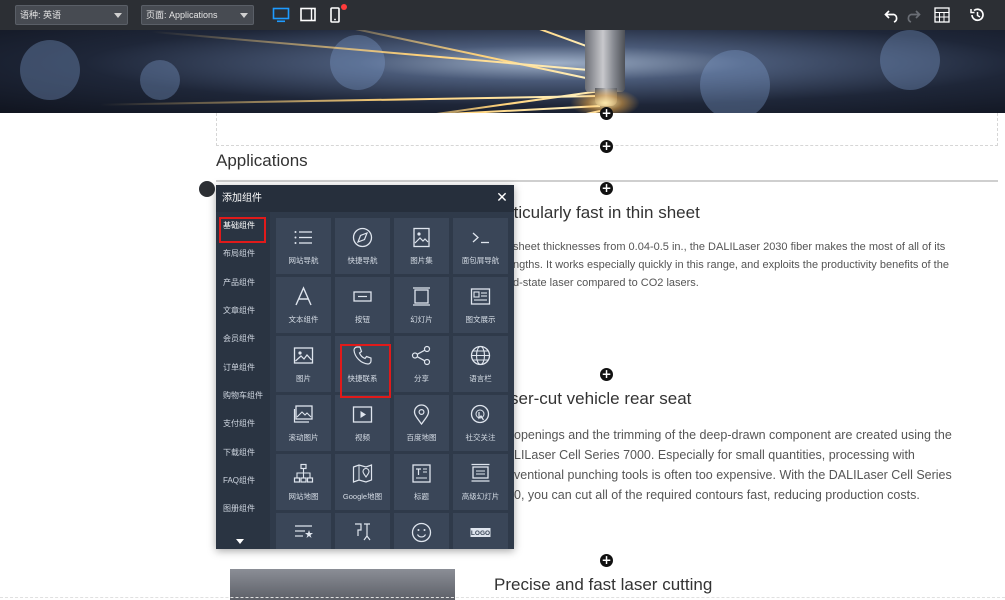  Describe the element at coordinates (603, 585) in the screenshot. I see `block3-heading: Precise and fast laser cutting` at that location.